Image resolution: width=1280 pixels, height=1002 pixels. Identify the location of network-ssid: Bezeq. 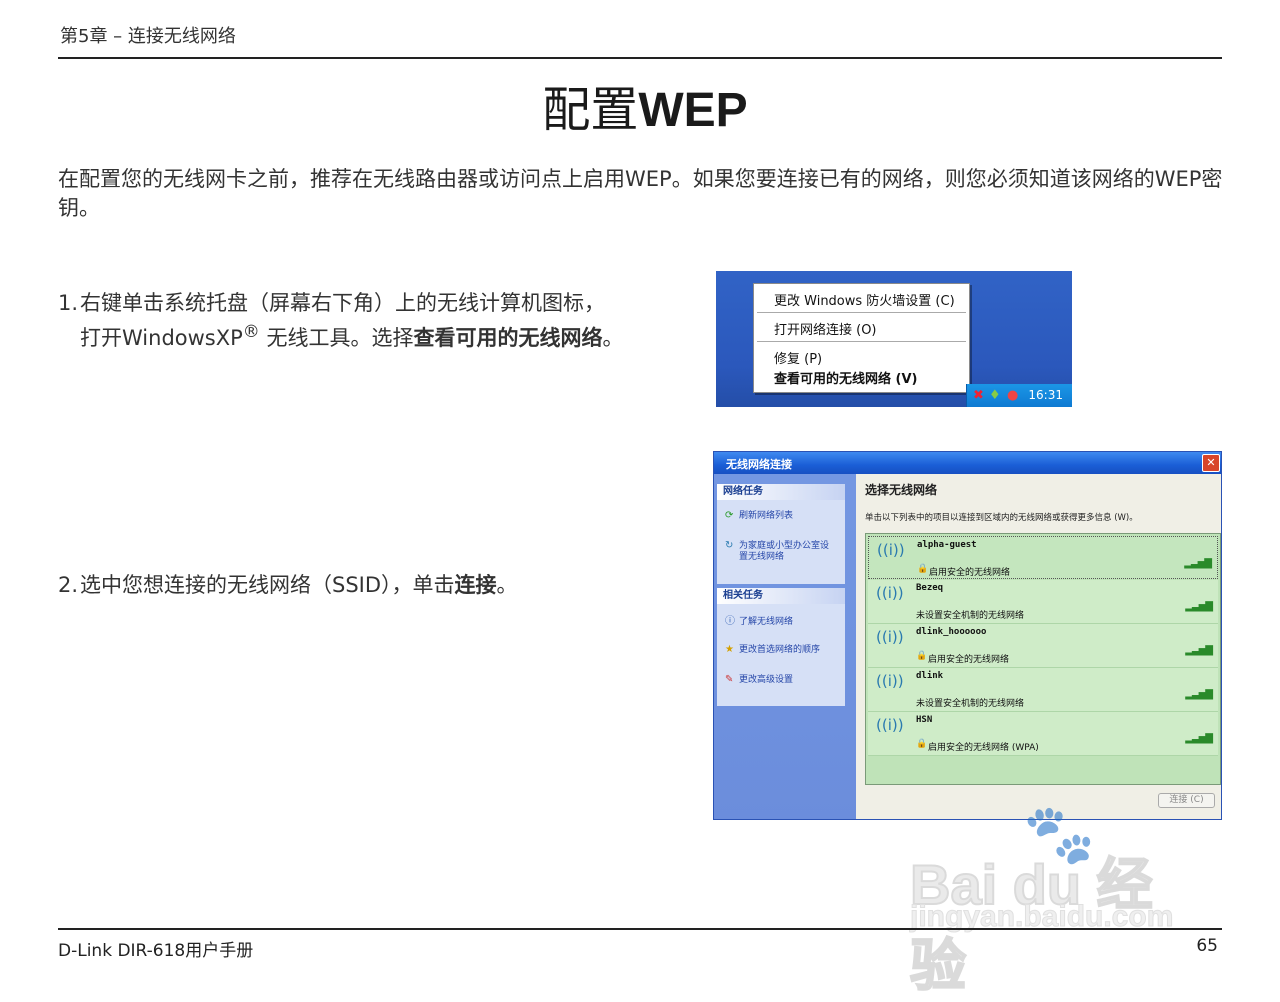
(930, 588).